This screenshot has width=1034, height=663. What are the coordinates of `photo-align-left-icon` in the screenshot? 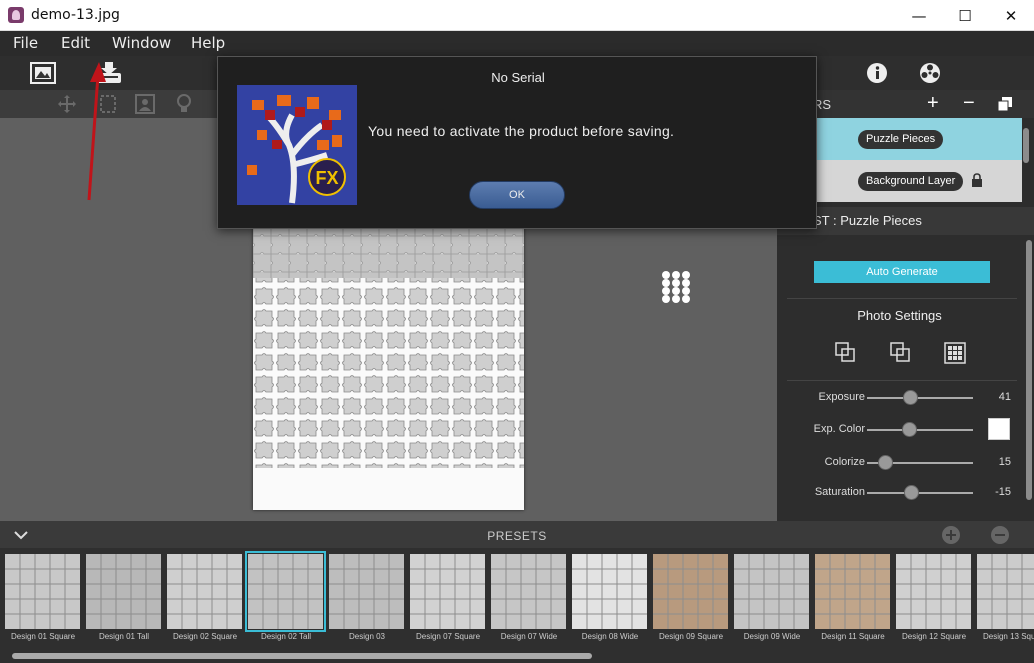 It's located at (846, 353).